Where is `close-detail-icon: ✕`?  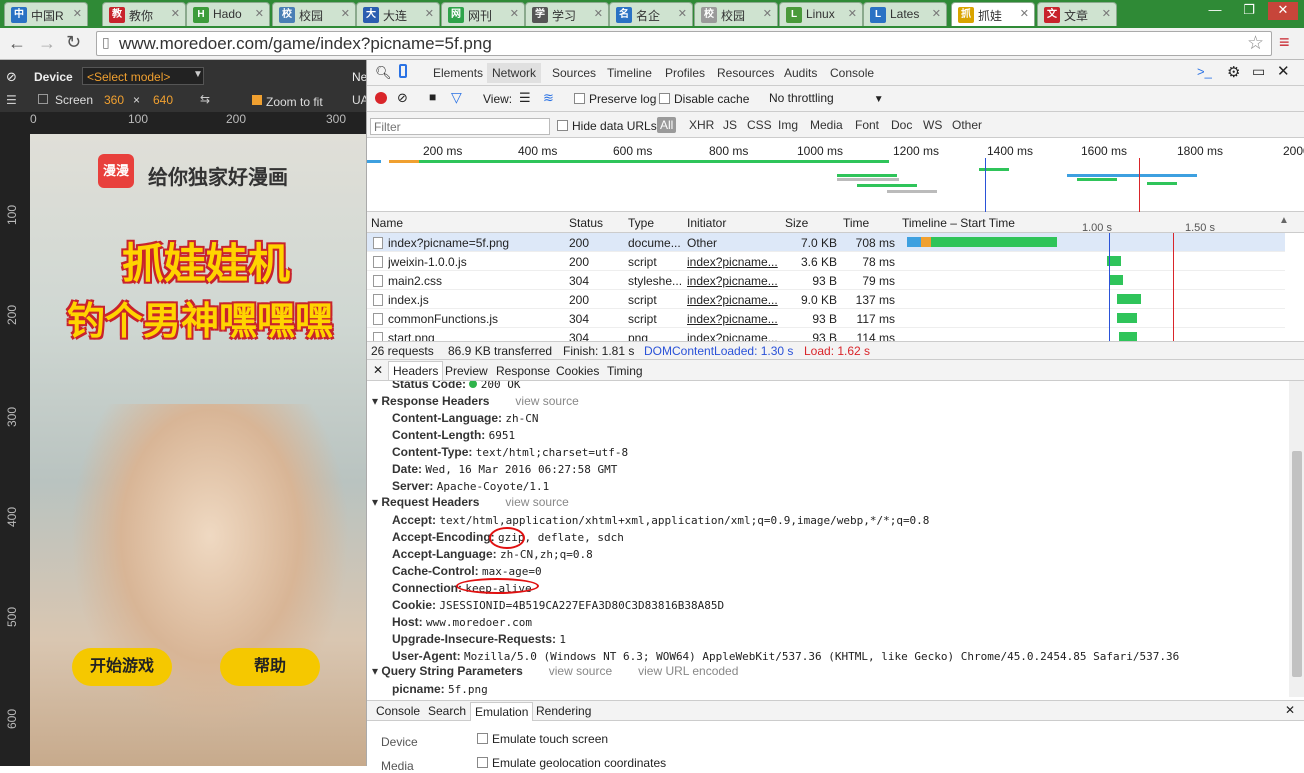
close-detail-icon: ✕ is located at coordinates (378, 370).